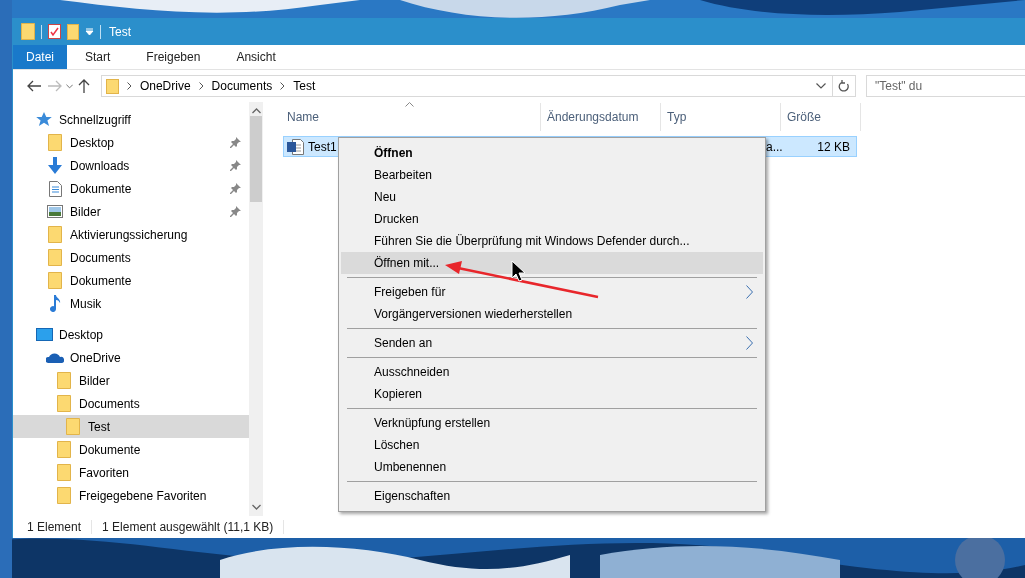 The height and width of the screenshot is (578, 1025). What do you see at coordinates (256, 309) in the screenshot?
I see `scrollbar` at bounding box center [256, 309].